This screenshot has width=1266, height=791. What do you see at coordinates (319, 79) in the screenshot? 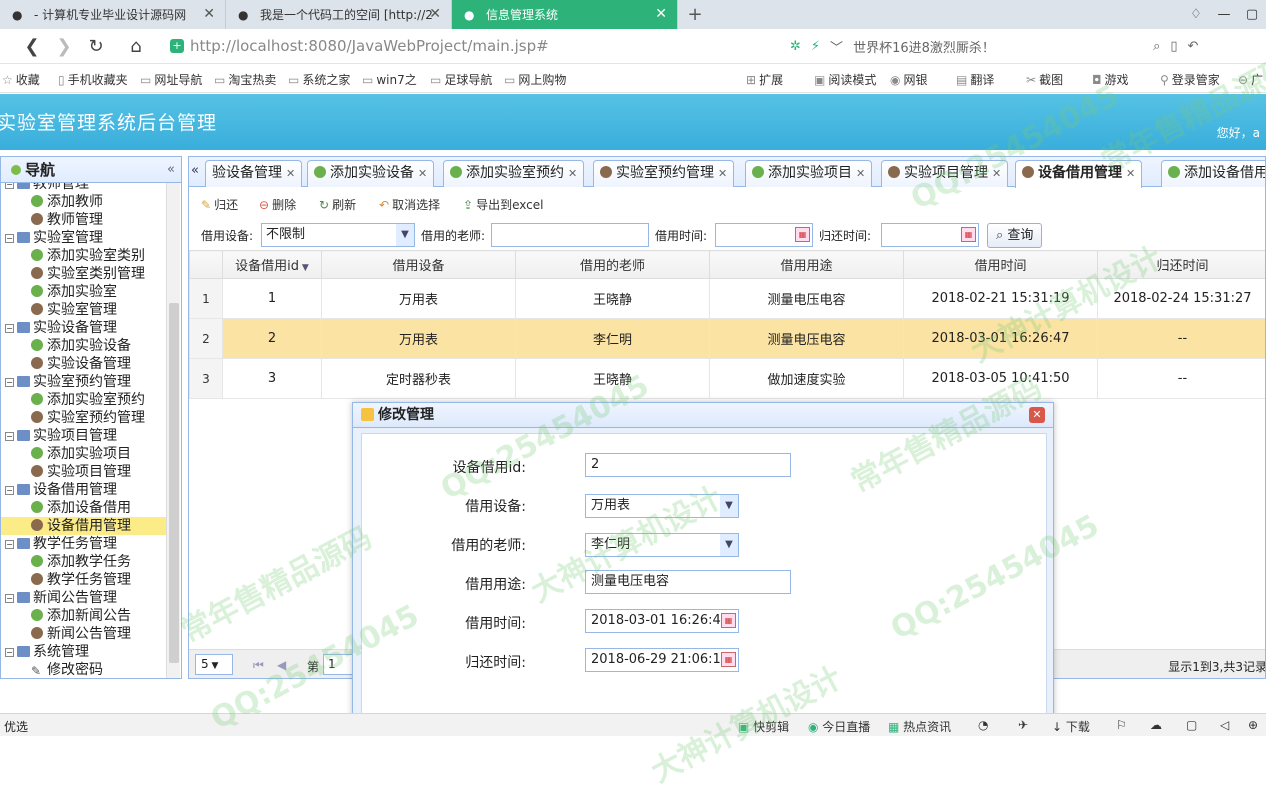
I see `bookmark-item: ▭系统之家` at bounding box center [319, 79].